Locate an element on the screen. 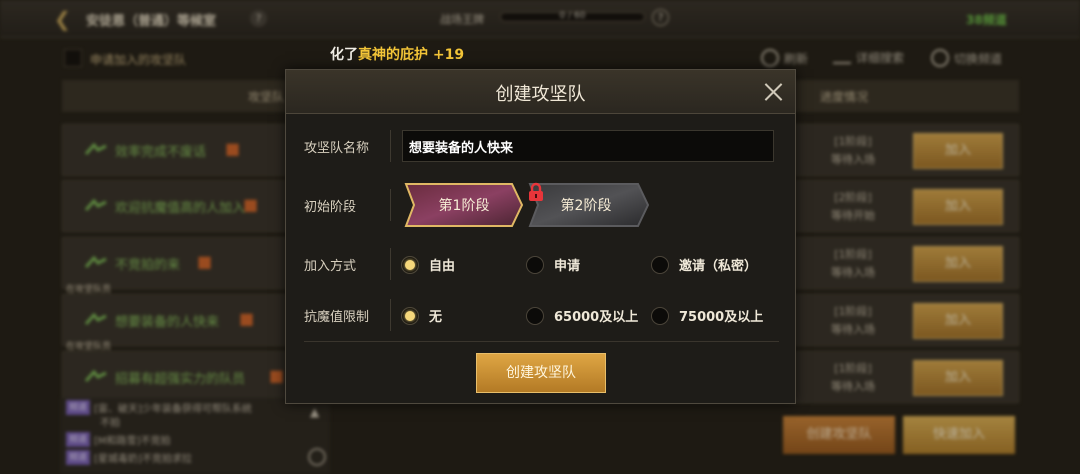 This screenshot has width=1080, height=474. stage-separator is located at coordinates (390, 205).